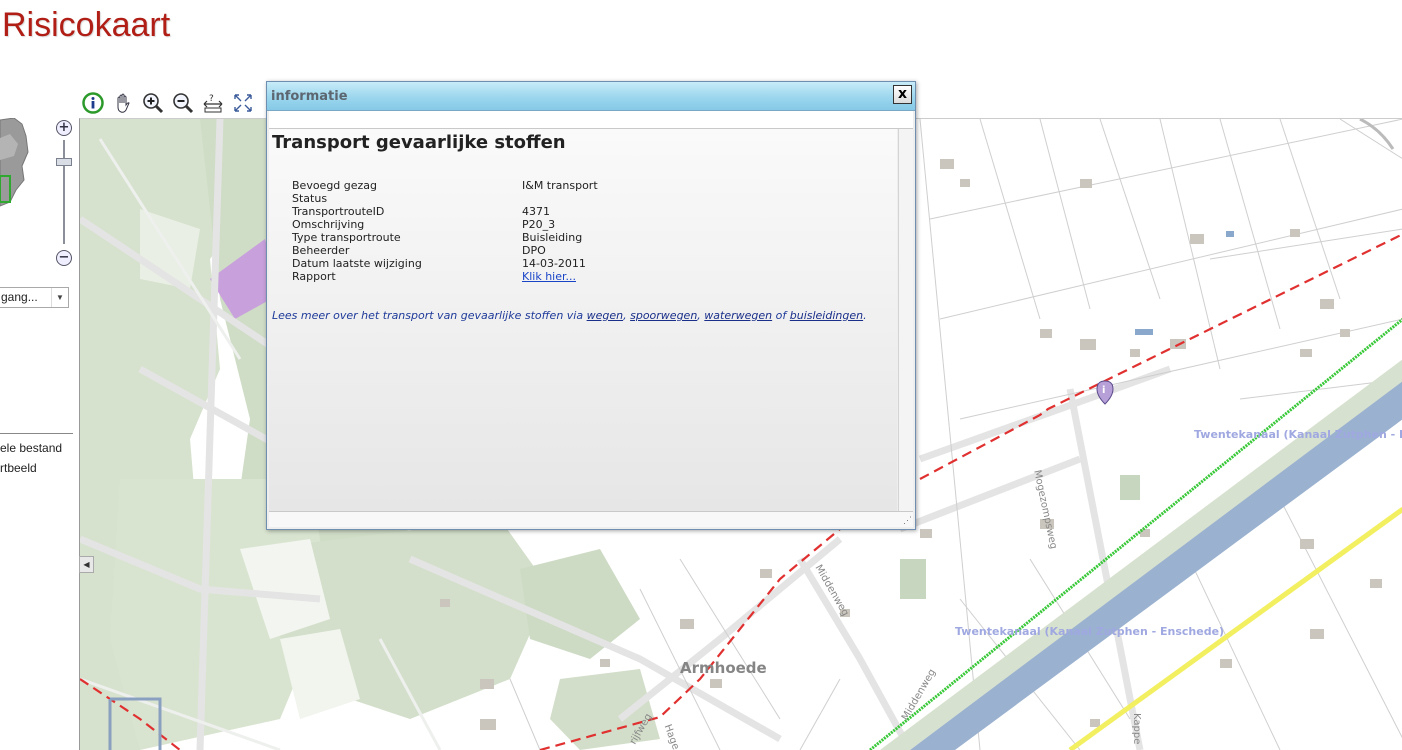 The width and height of the screenshot is (1402, 750). Describe the element at coordinates (59, 297) in the screenshot. I see `chevron-down-icon: ▼` at that location.